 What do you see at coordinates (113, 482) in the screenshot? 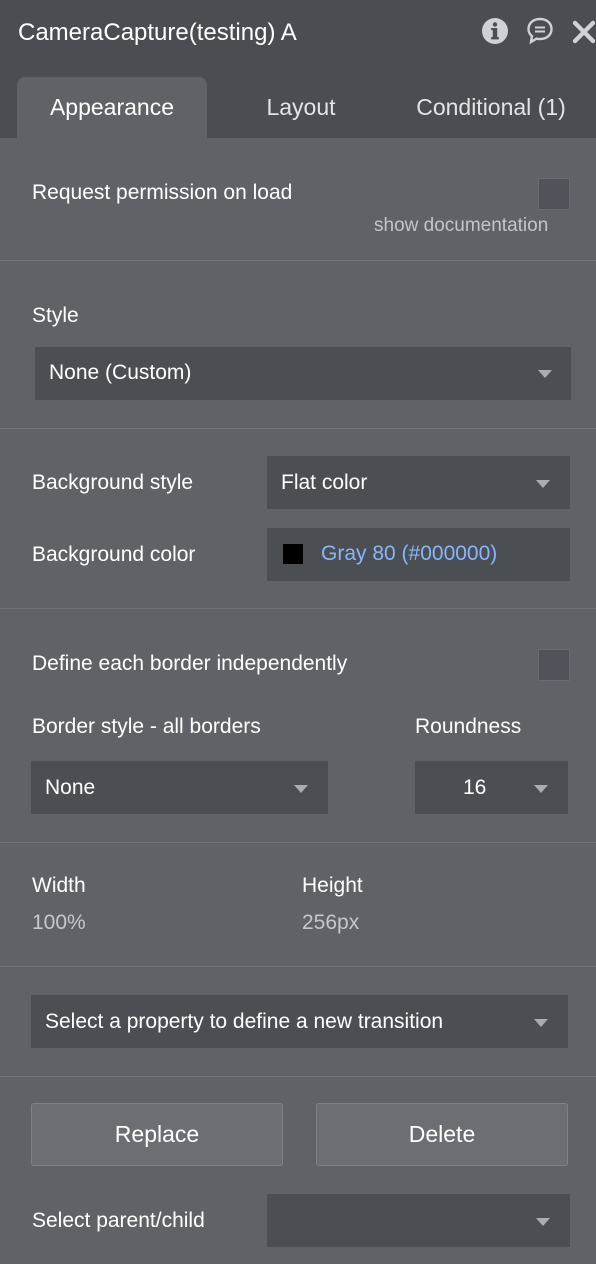
I see `background-style-label: Background style` at bounding box center [113, 482].